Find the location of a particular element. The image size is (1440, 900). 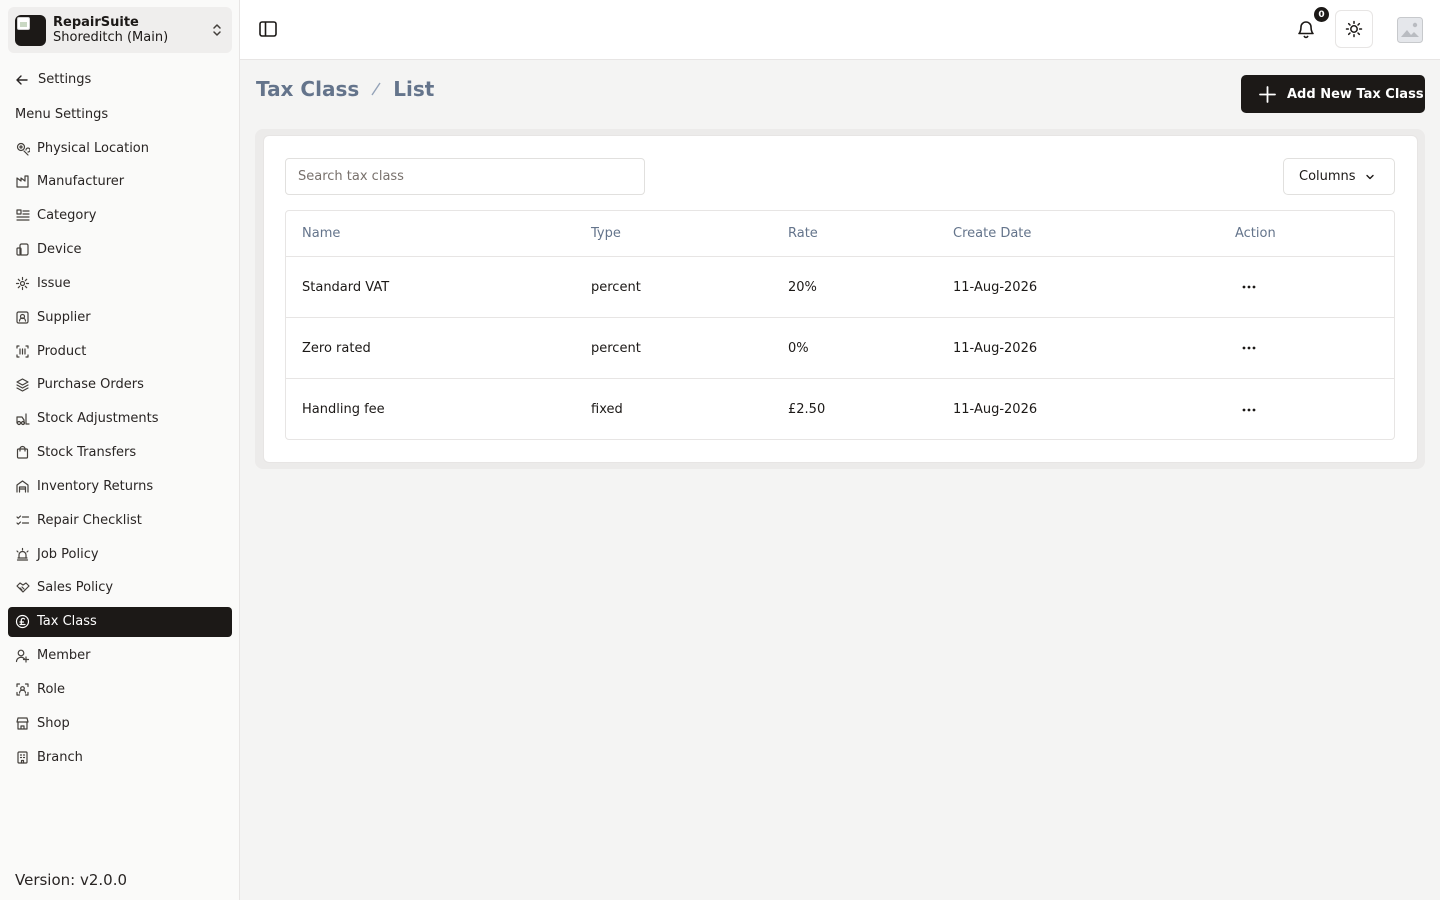

sidebar-item-label: Supplier is located at coordinates (64, 317).